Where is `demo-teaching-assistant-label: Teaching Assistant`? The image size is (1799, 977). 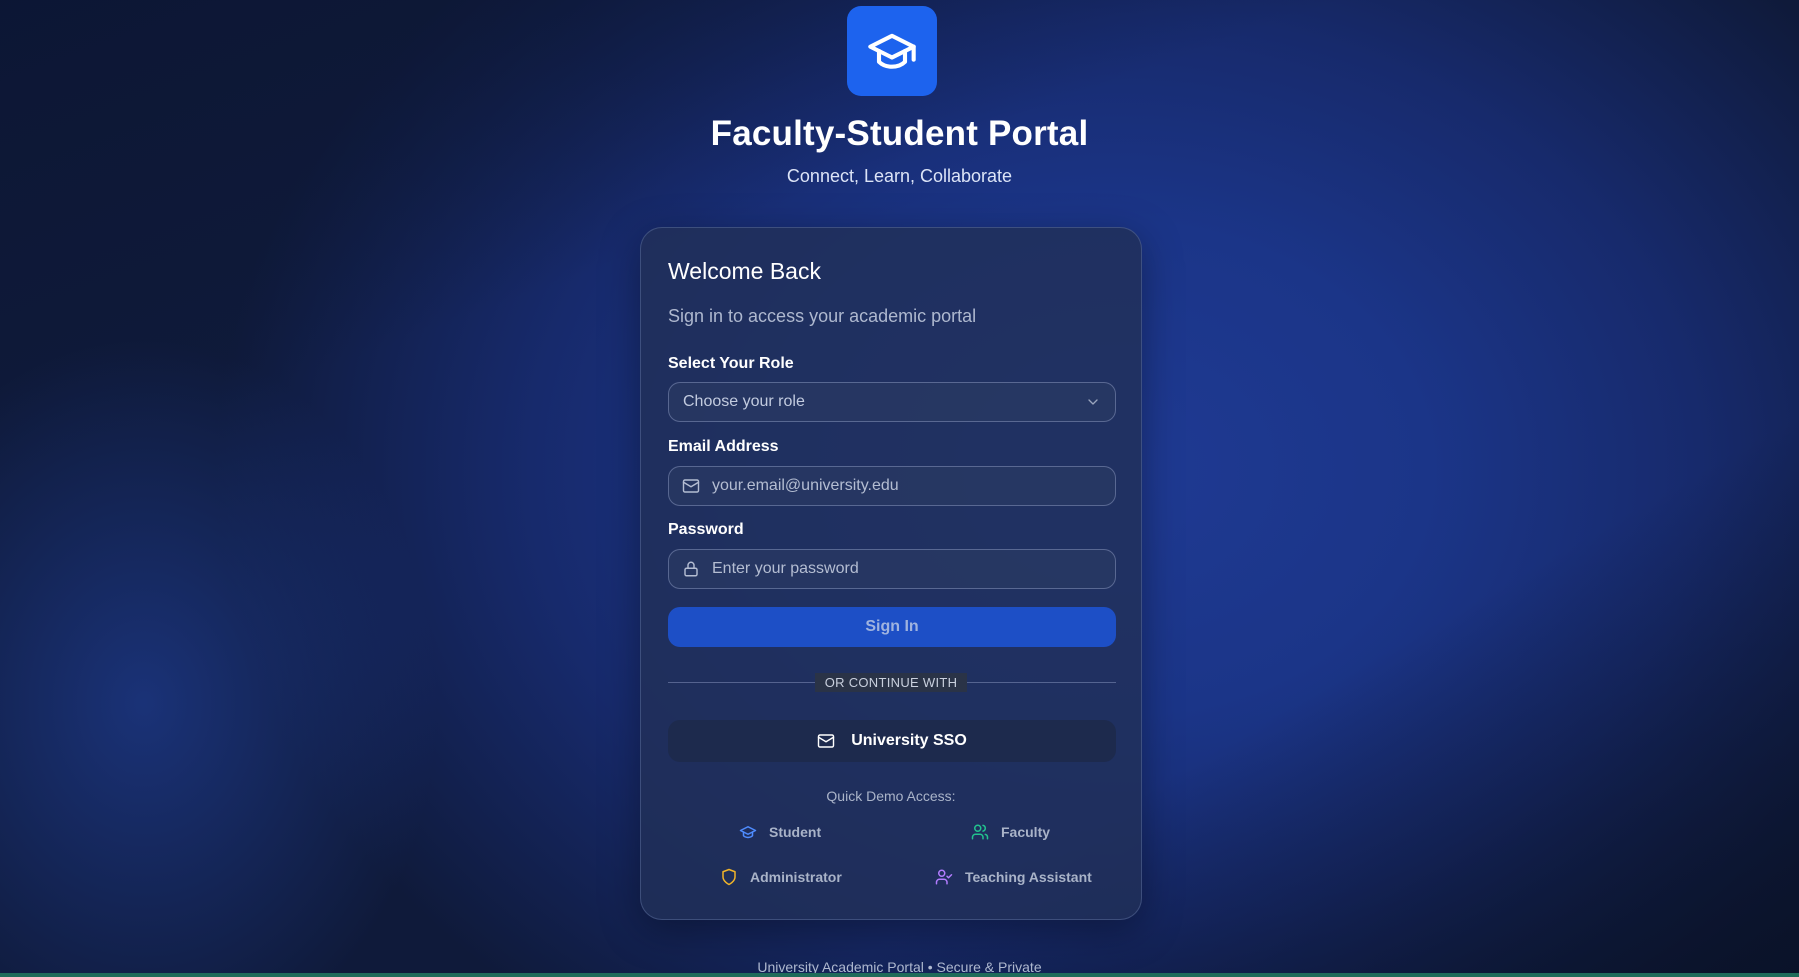 demo-teaching-assistant-label: Teaching Assistant is located at coordinates (1028, 877).